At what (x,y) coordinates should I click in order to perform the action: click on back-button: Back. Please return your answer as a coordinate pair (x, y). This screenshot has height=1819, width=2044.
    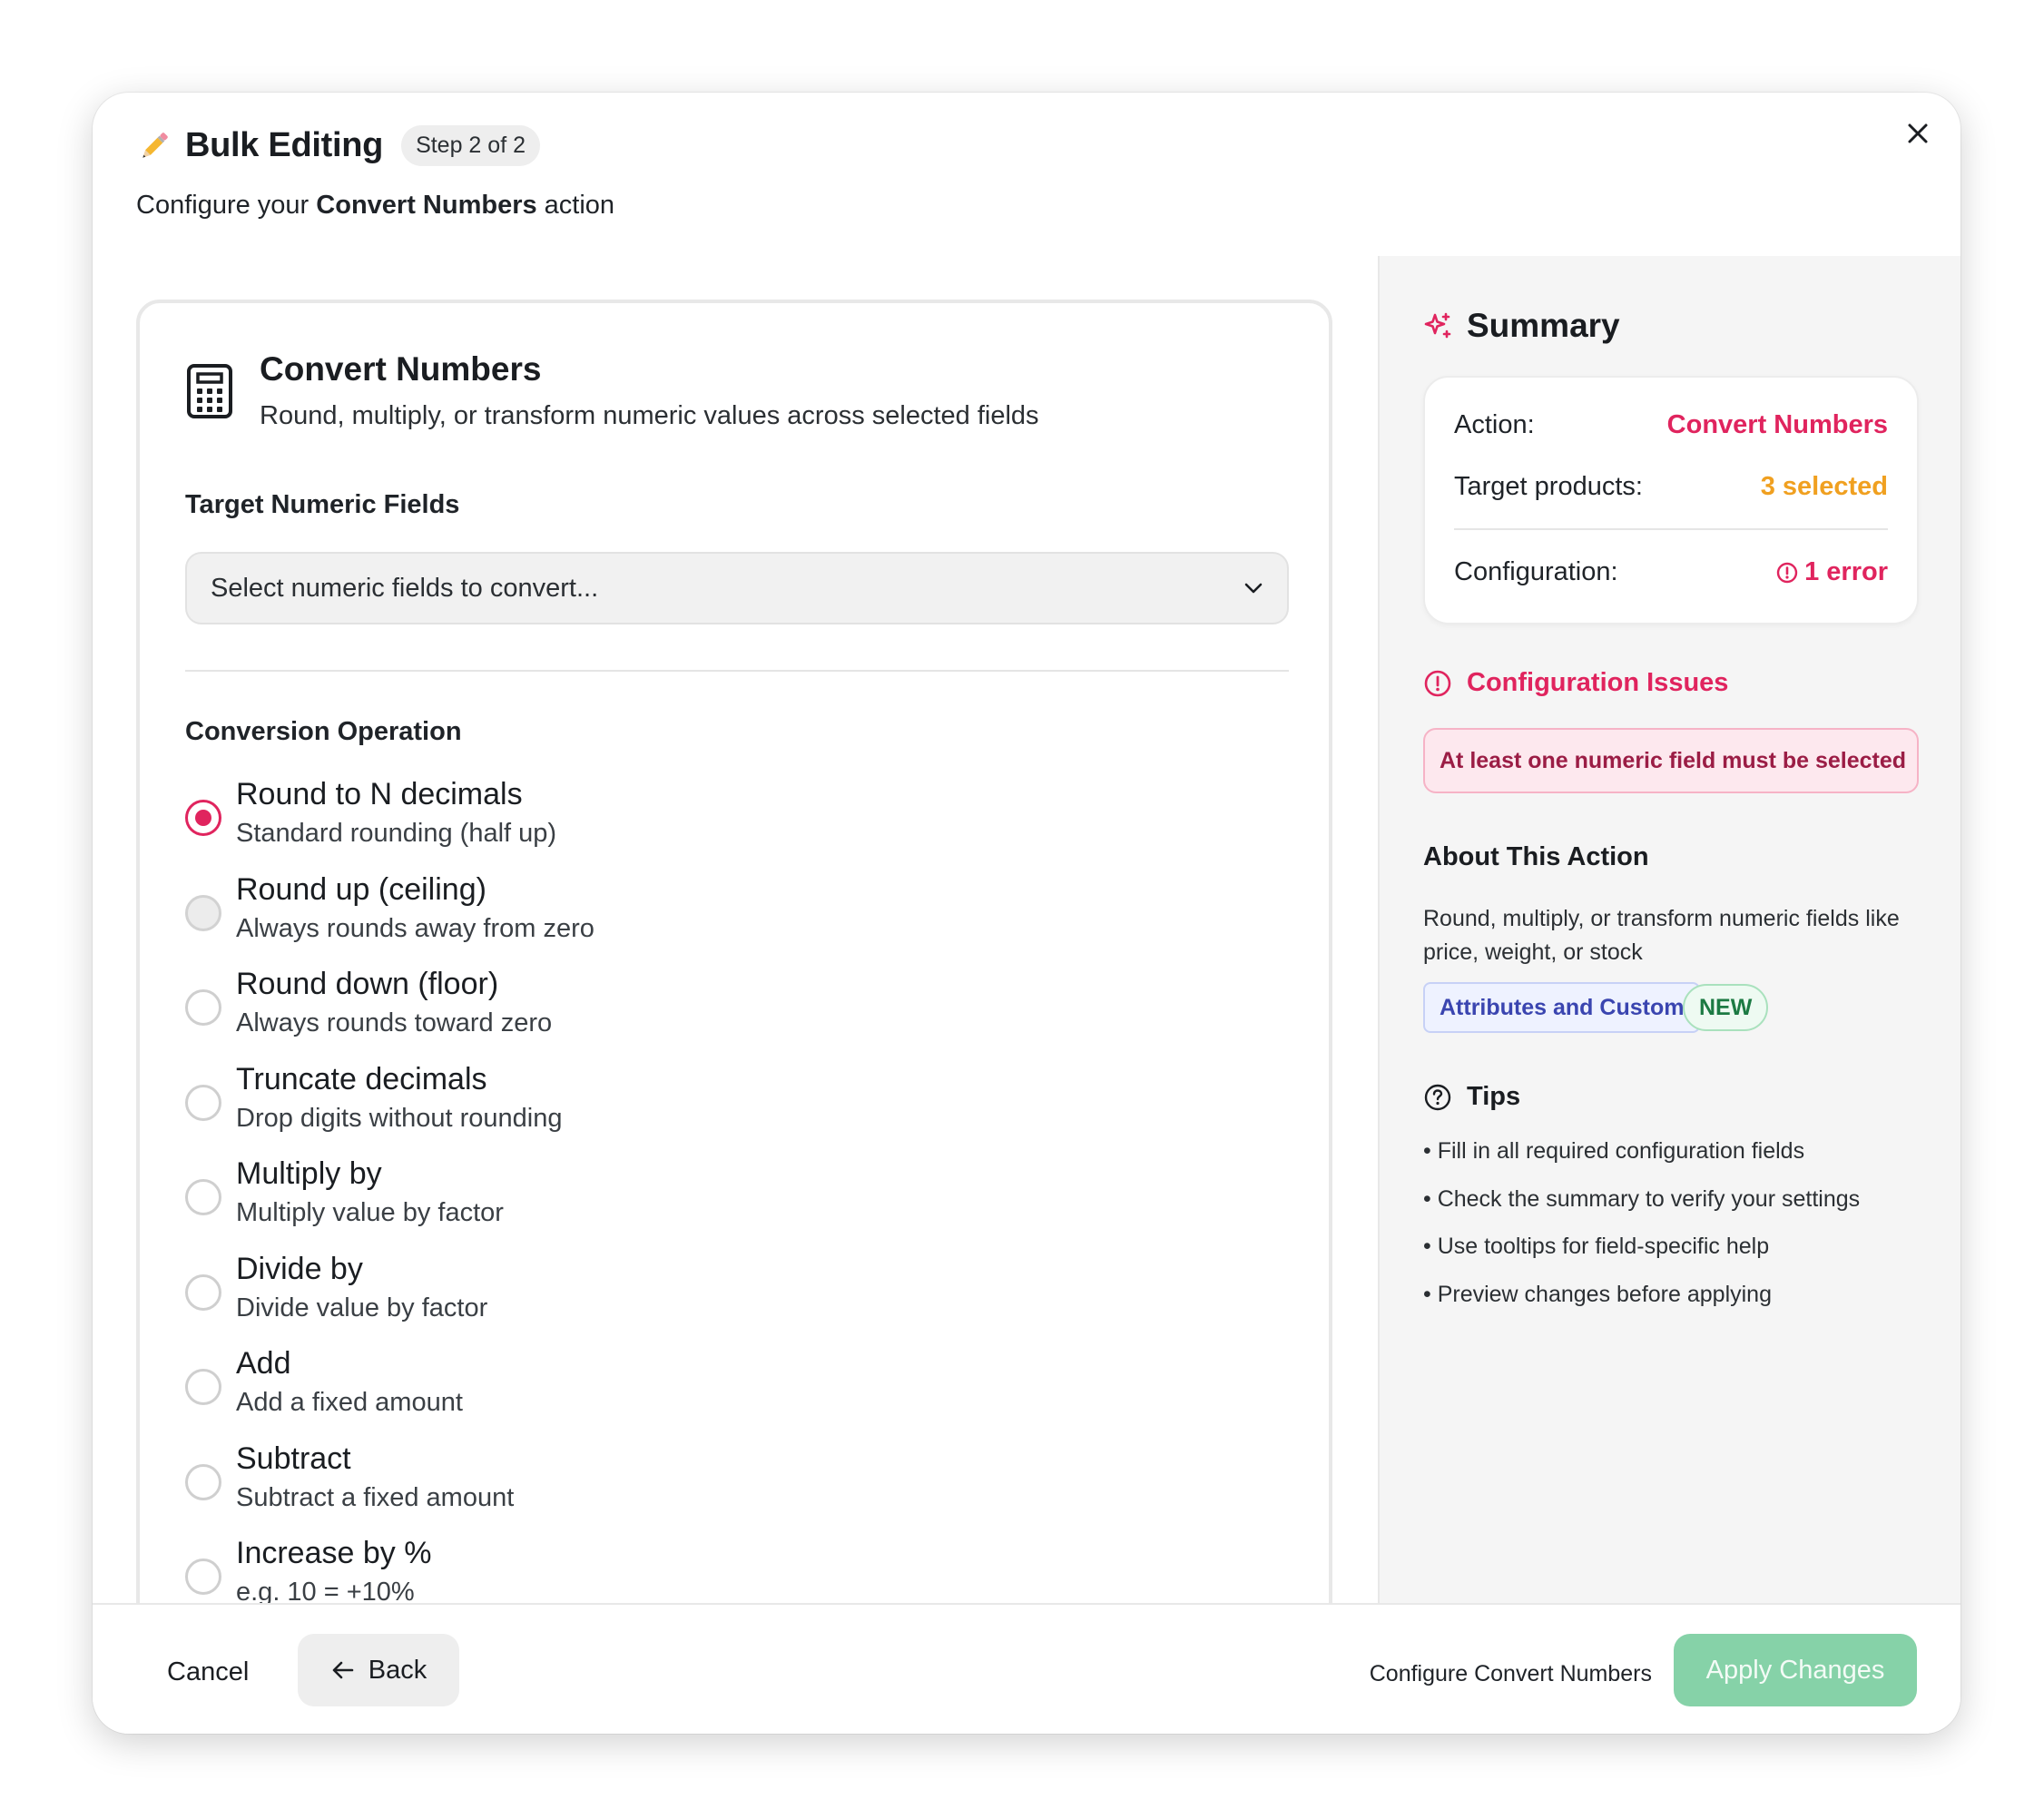
    Looking at the image, I should click on (378, 1670).